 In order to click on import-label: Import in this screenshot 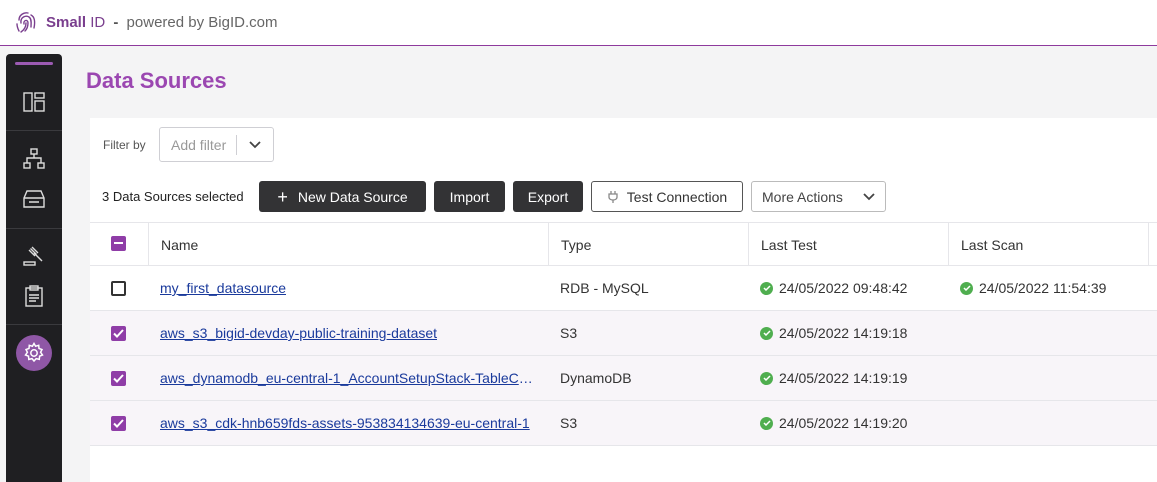, I will do `click(469, 196)`.